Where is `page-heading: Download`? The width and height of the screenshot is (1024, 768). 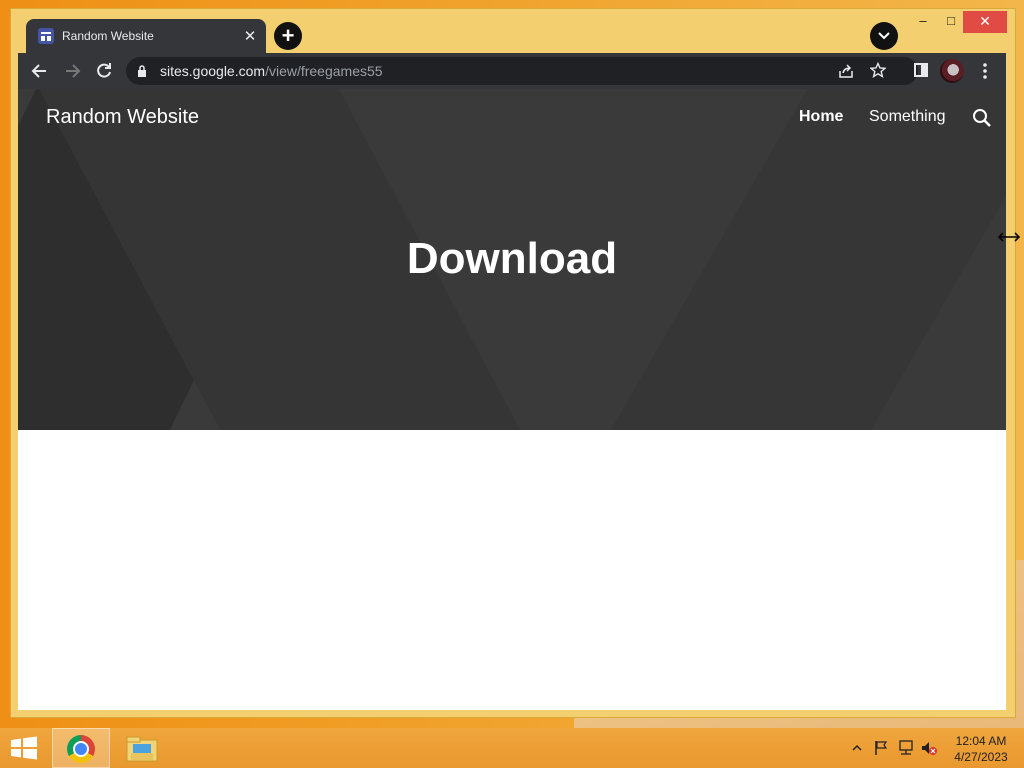
page-heading: Download is located at coordinates (512, 258).